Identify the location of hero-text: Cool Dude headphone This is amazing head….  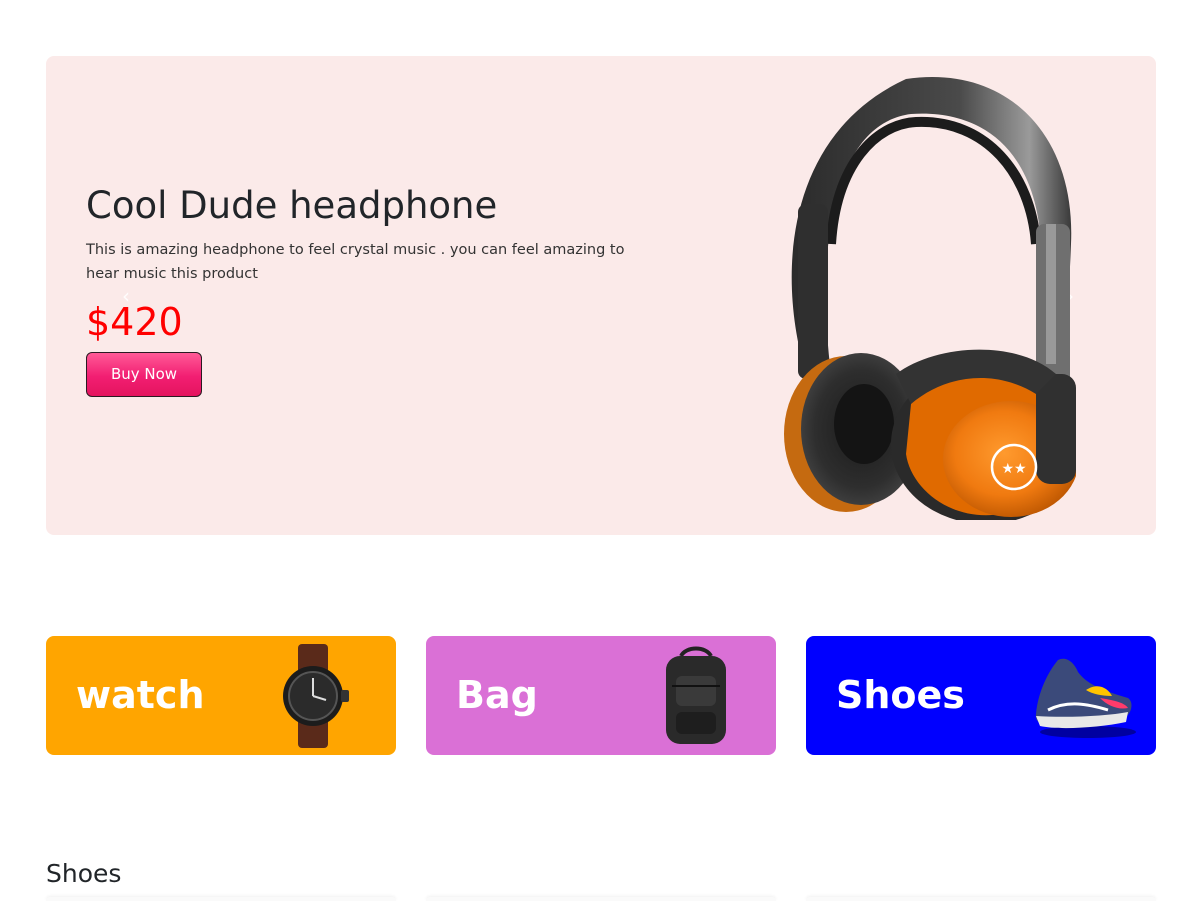
(371, 290).